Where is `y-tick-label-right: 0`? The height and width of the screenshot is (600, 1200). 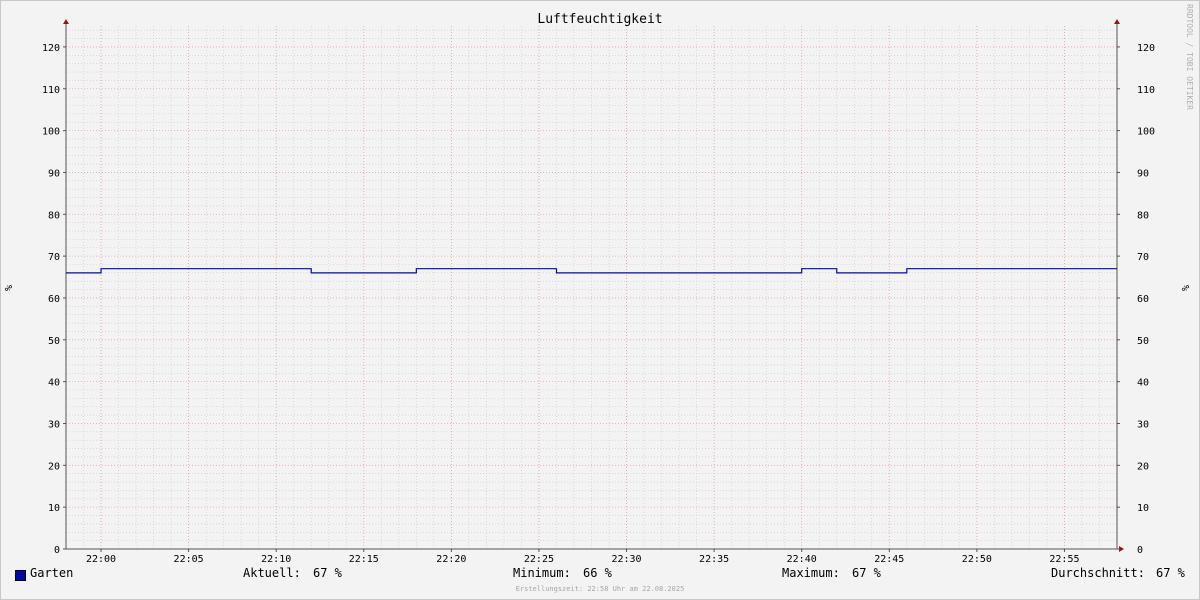
y-tick-label-right: 0 is located at coordinates (1140, 550).